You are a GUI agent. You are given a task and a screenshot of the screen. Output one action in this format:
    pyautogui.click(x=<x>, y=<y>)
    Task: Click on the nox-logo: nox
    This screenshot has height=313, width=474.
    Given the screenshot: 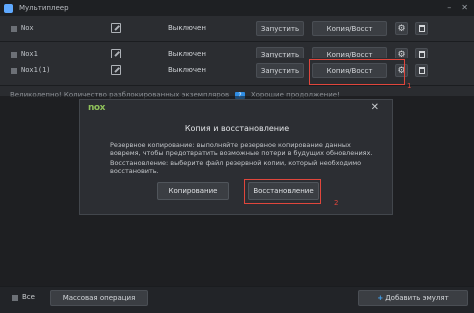 What is the action you would take?
    pyautogui.click(x=96, y=108)
    